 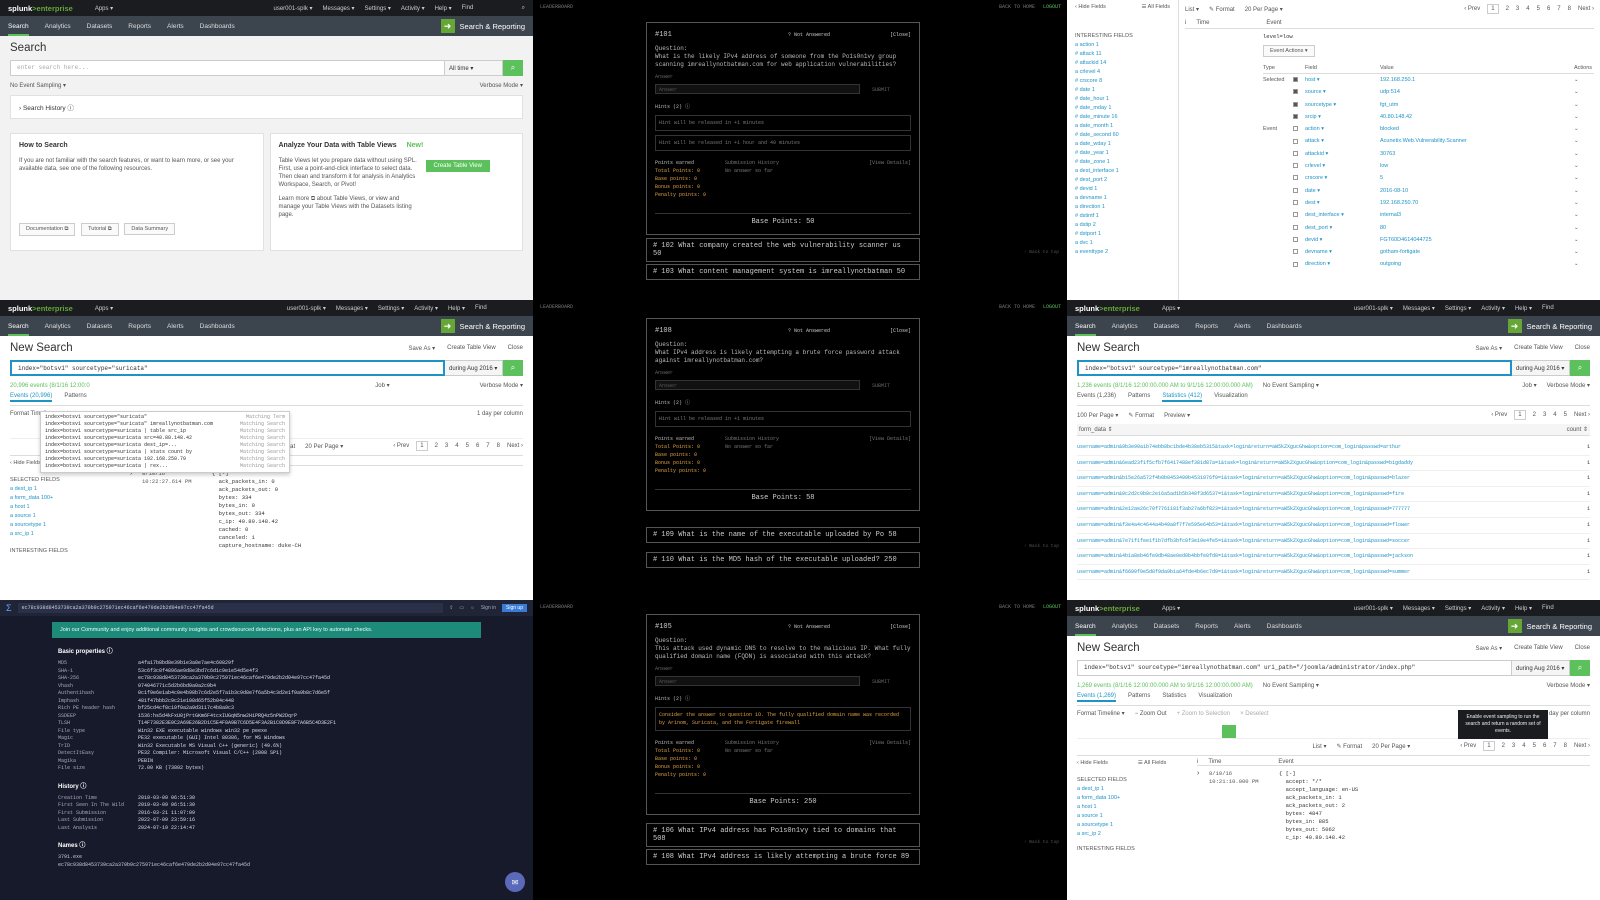 What do you see at coordinates (474, 68) in the screenshot?
I see `time-range-picker: All time ▾` at bounding box center [474, 68].